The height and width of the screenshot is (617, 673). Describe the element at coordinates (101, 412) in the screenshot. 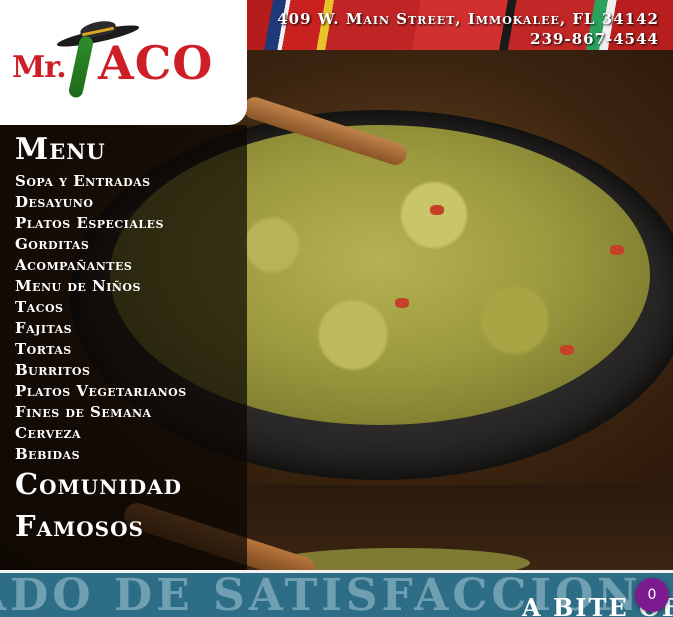

I see `menu-item-fines-de-semana: Fines de Semana` at that location.